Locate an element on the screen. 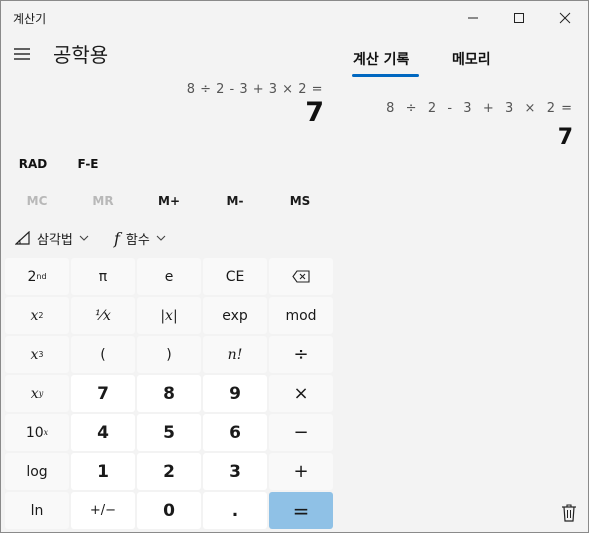  e-key: e is located at coordinates (169, 276).